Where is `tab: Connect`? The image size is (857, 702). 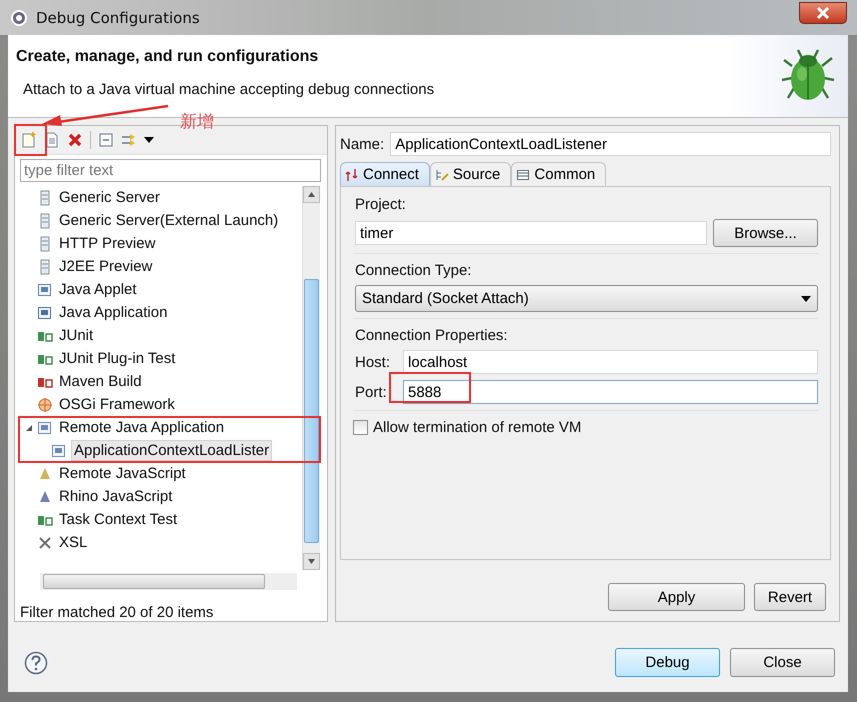 tab: Connect is located at coordinates (385, 174).